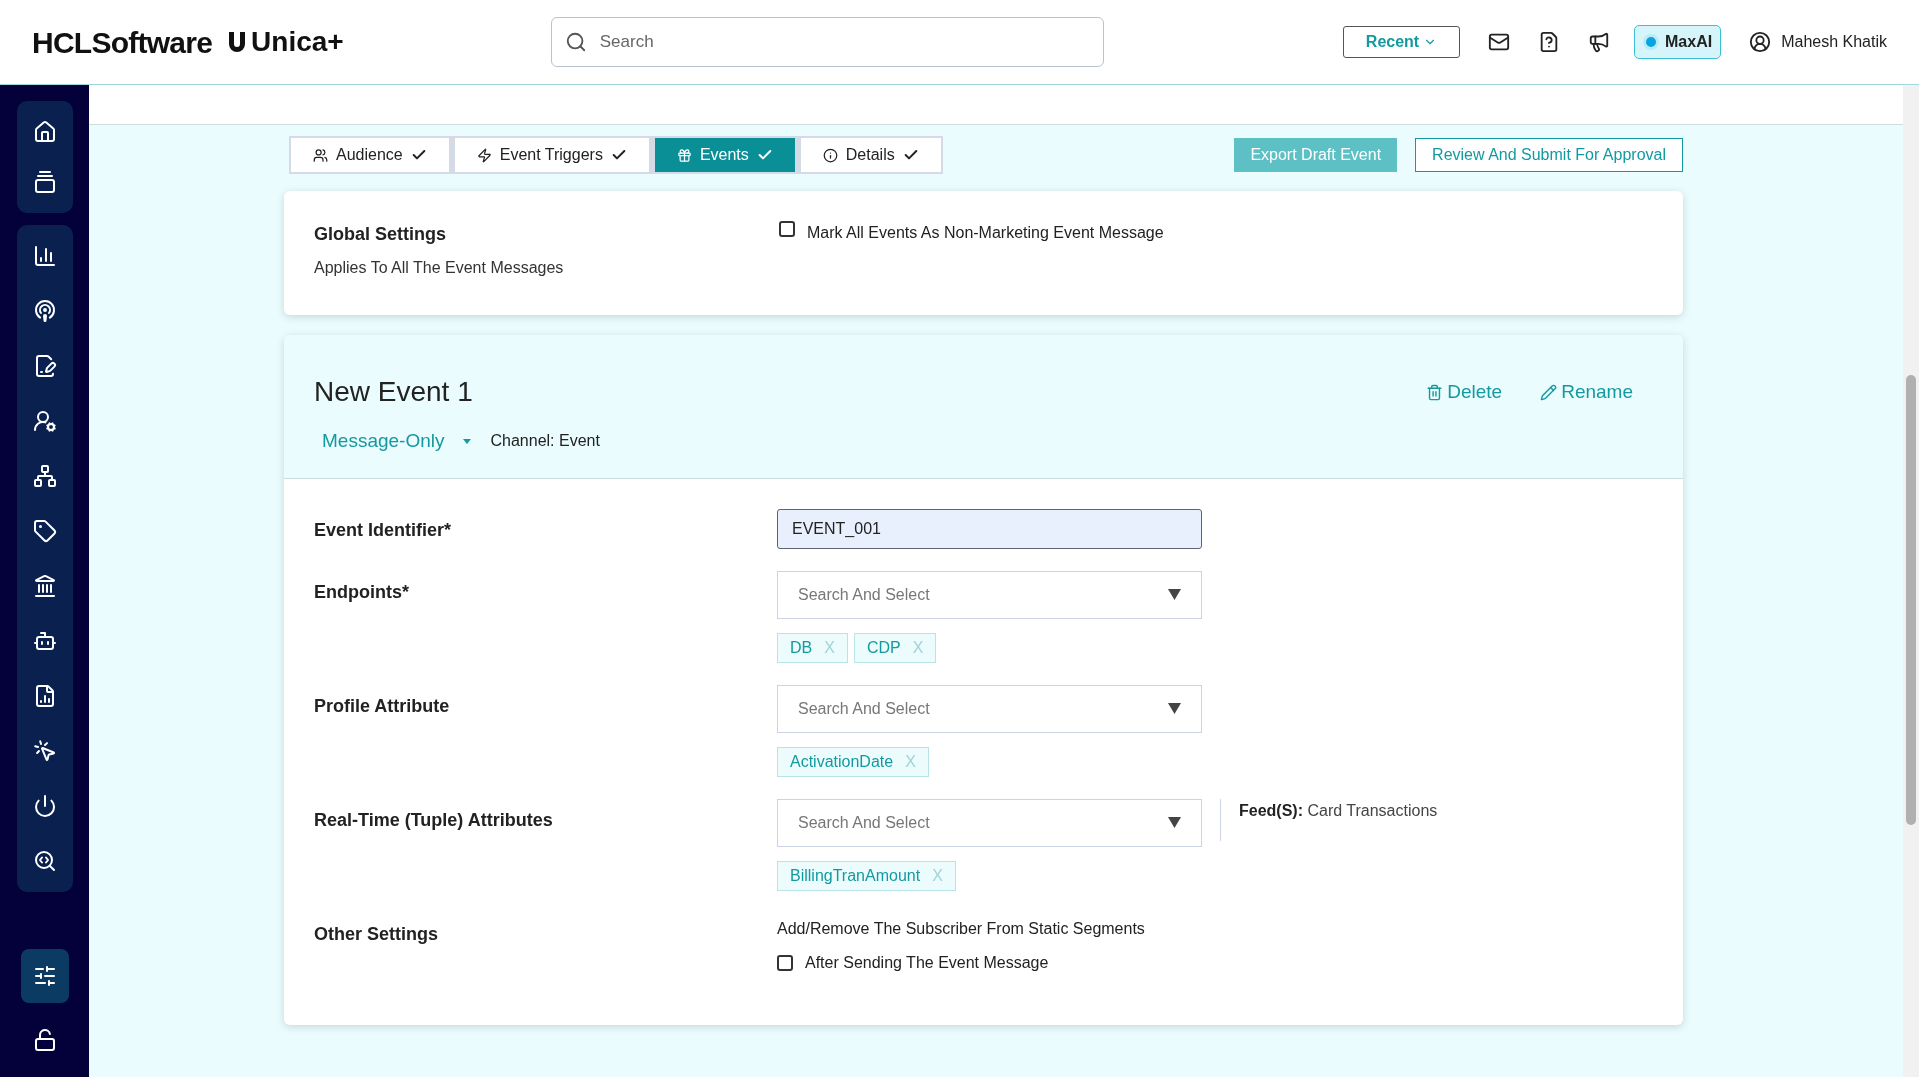 Image resolution: width=1919 pixels, height=1077 pixels. Describe the element at coordinates (44, 586) in the screenshot. I see `bank-icon` at that location.